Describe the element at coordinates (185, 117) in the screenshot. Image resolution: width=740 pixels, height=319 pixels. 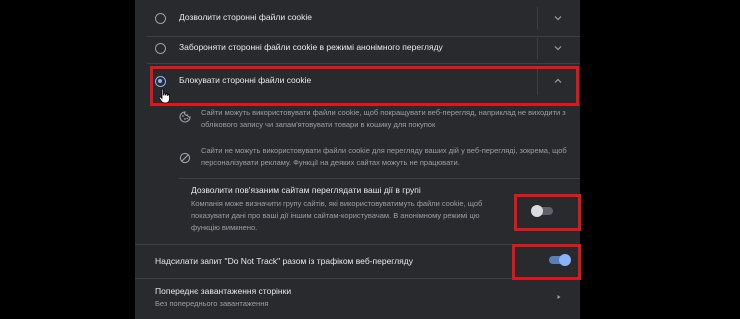
I see `cookie-icon` at that location.